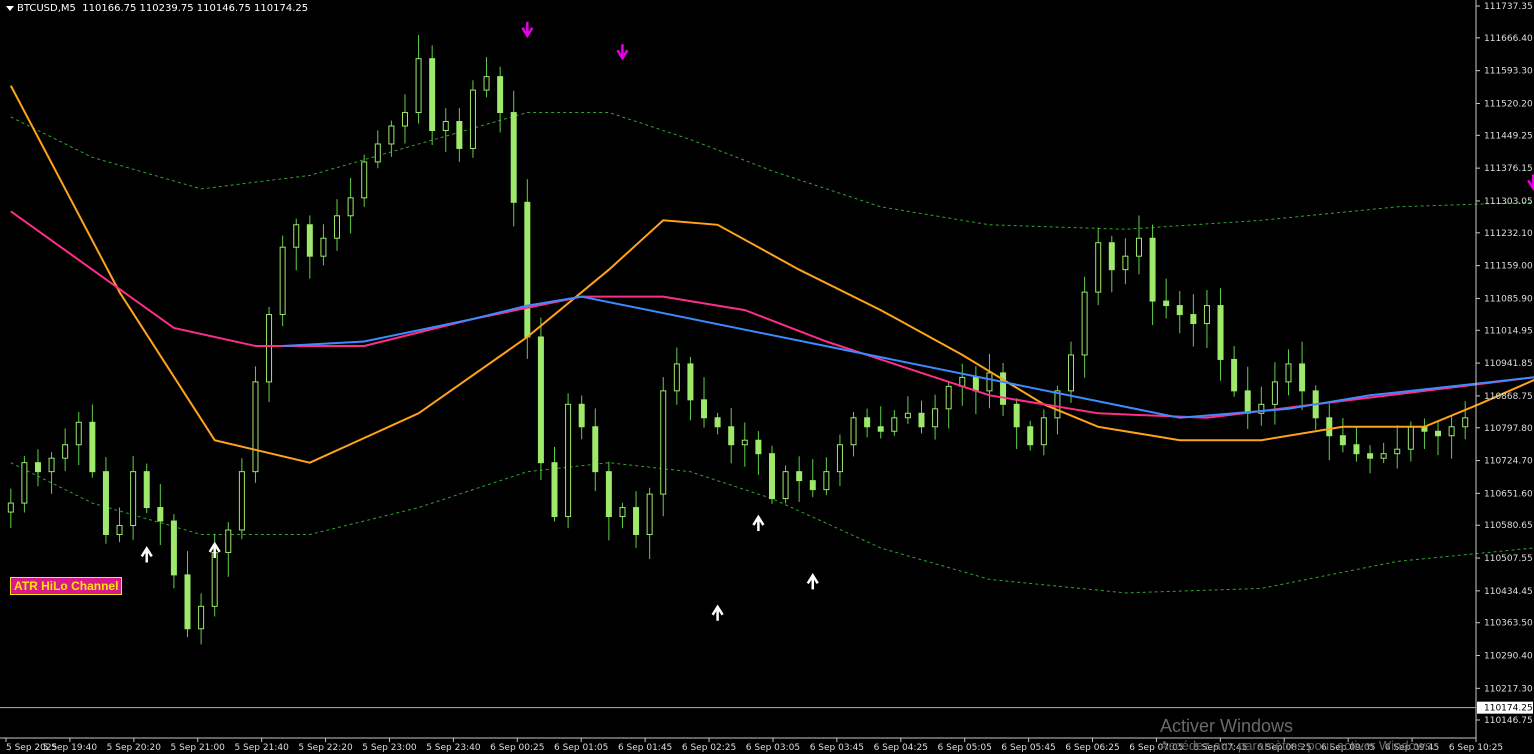  What do you see at coordinates (46, 8) in the screenshot?
I see `symbol-name: BTCUSD,M5` at bounding box center [46, 8].